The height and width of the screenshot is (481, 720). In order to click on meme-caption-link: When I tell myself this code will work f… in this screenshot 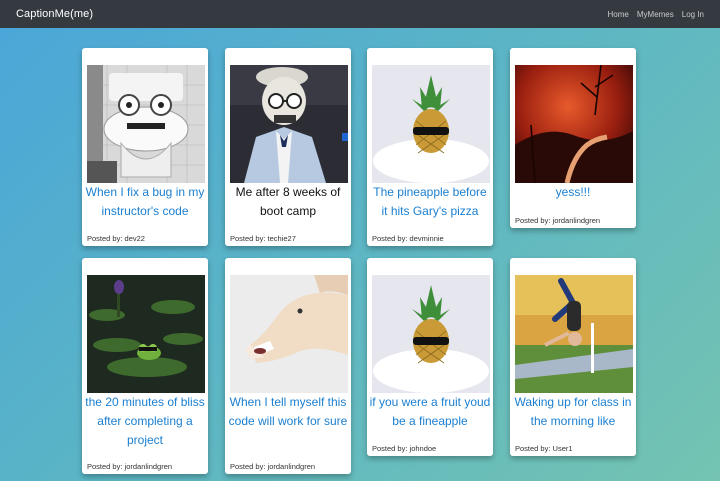, I will do `click(288, 412)`.